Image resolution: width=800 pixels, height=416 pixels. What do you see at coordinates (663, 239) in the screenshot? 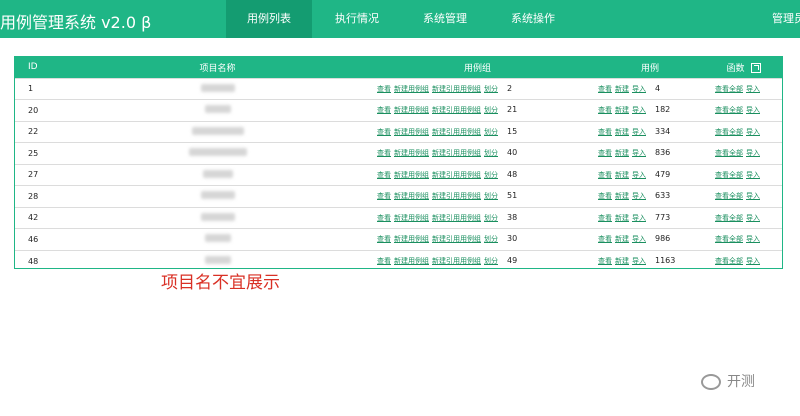
I see `case-count: 986` at bounding box center [663, 239].